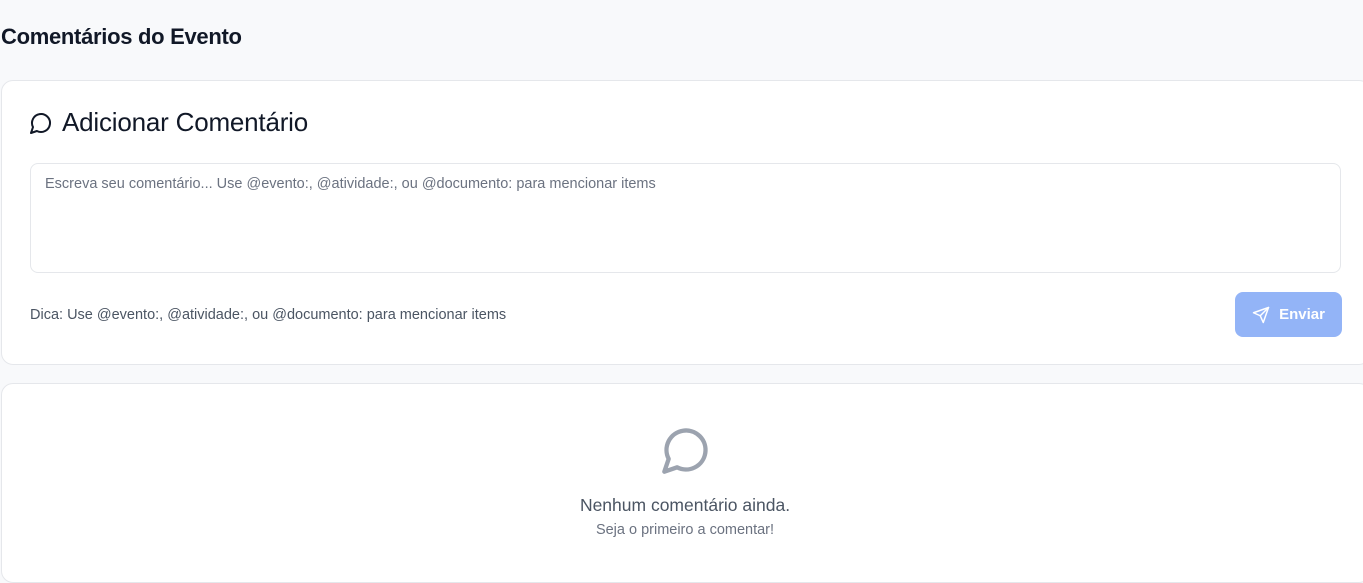 Image resolution: width=1363 pixels, height=583 pixels. What do you see at coordinates (685, 530) in the screenshot?
I see `empty-state-subtitle: Seja o primeiro a comentar!` at bounding box center [685, 530].